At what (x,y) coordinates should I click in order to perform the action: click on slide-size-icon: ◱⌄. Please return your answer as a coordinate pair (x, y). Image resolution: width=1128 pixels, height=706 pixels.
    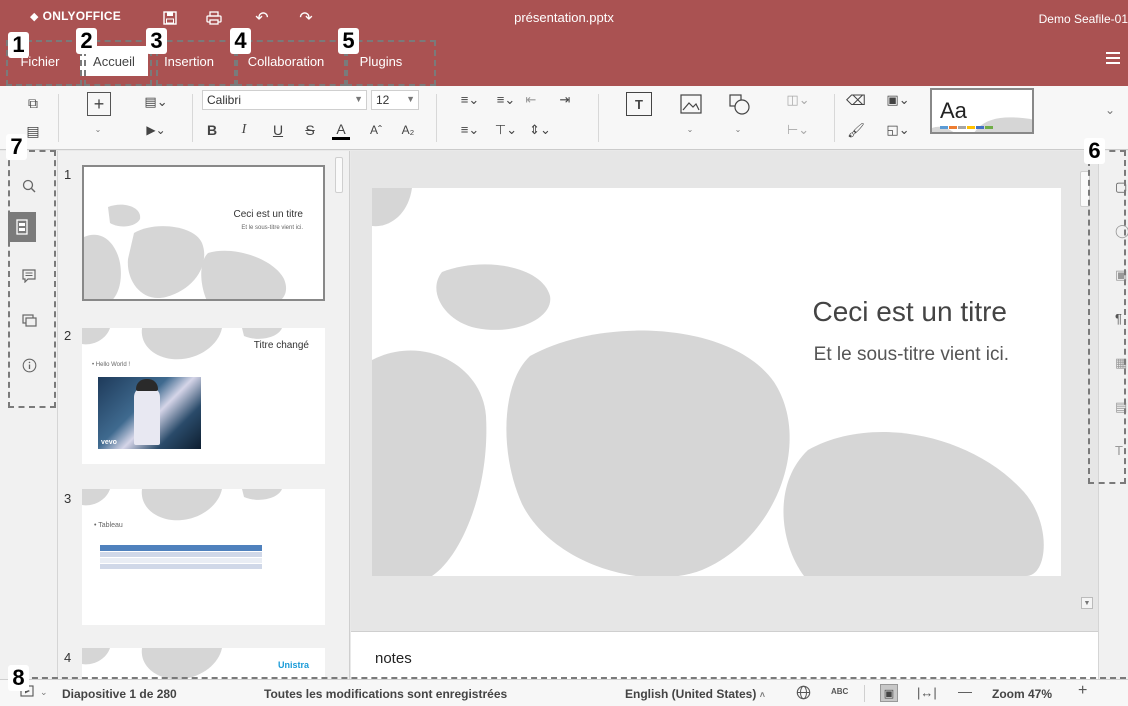
    Looking at the image, I should click on (898, 130).